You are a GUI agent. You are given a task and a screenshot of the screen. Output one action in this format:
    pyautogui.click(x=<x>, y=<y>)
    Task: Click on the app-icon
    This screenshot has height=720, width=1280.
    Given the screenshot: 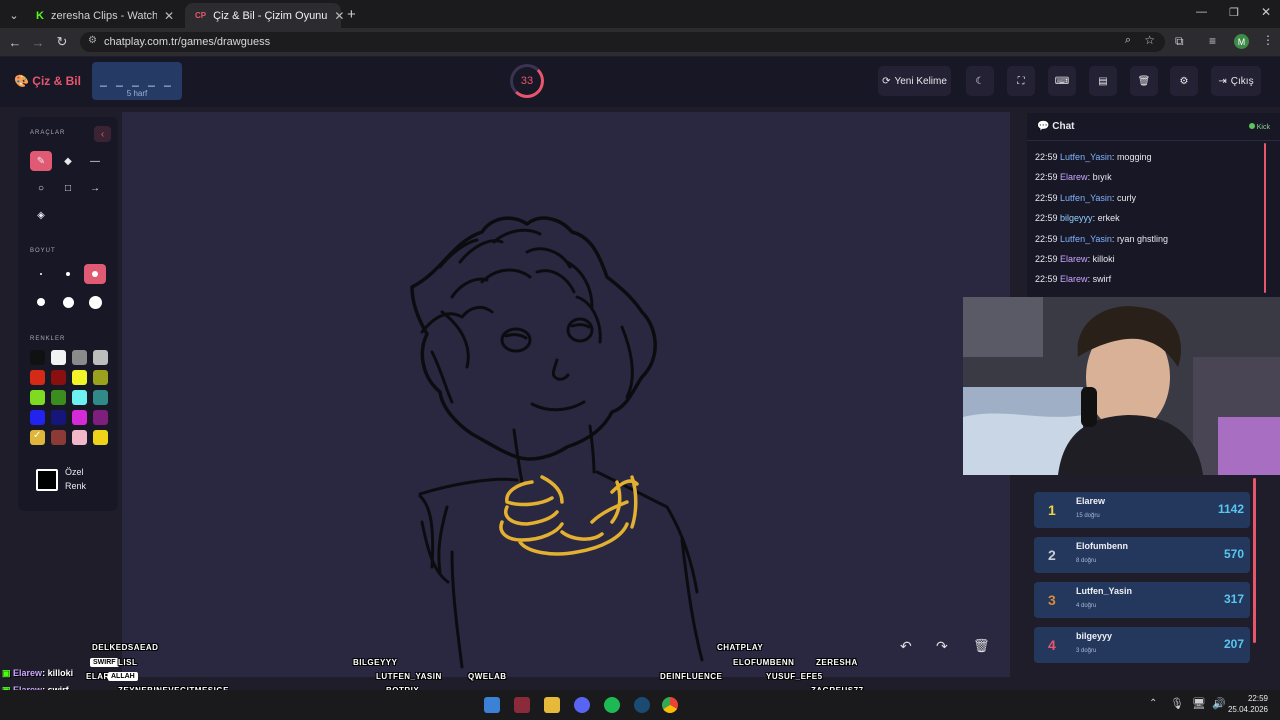 What is the action you would take?
    pyautogui.click(x=522, y=705)
    